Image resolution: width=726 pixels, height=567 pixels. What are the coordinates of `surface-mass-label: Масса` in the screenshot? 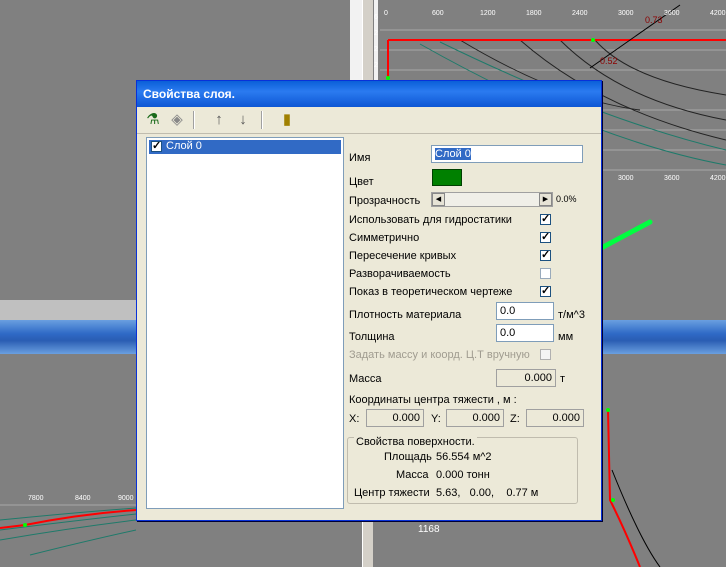 It's located at (412, 475).